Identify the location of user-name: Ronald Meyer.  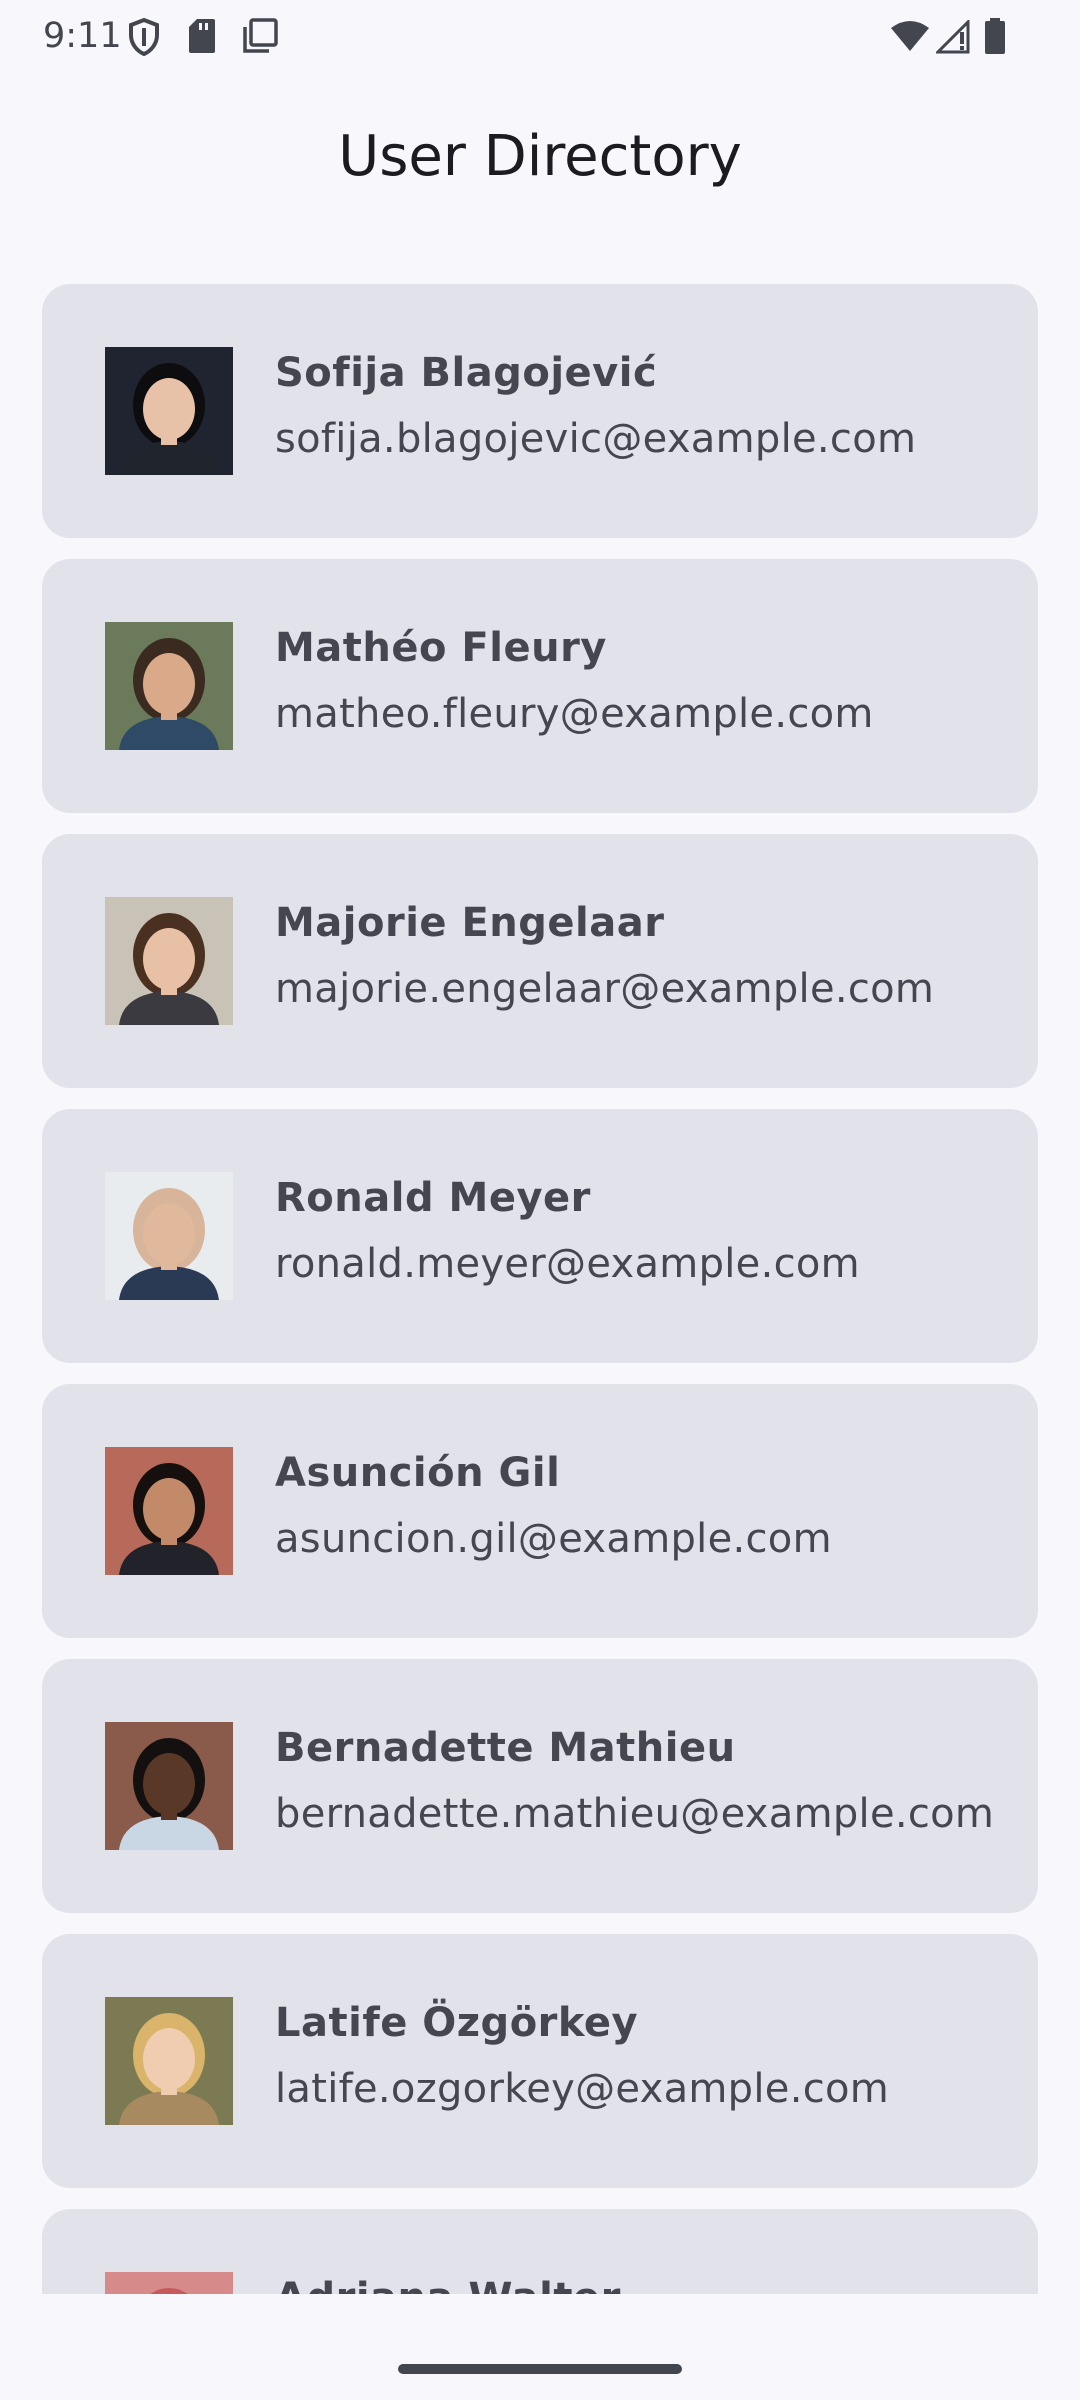
(433, 1198).